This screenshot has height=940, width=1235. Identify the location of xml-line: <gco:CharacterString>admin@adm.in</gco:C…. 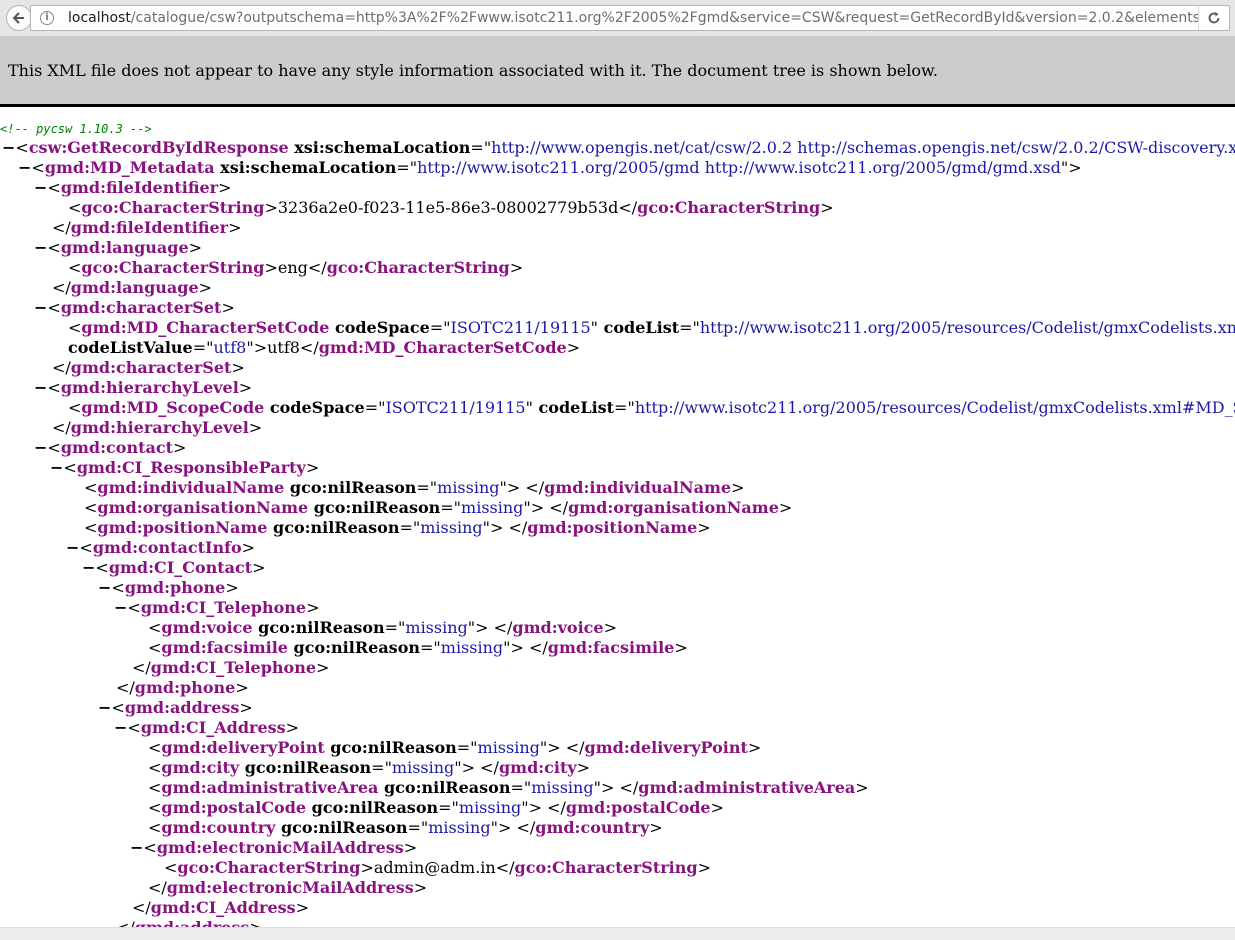
(437, 868).